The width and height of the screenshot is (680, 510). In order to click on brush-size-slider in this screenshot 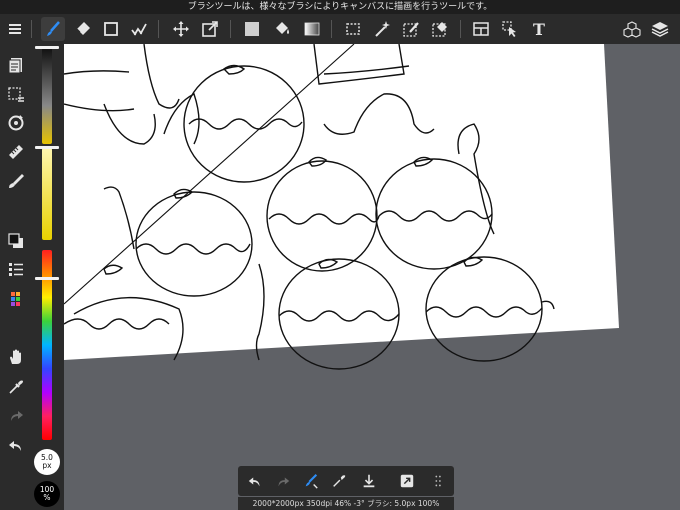, I will do `click(47, 96)`.